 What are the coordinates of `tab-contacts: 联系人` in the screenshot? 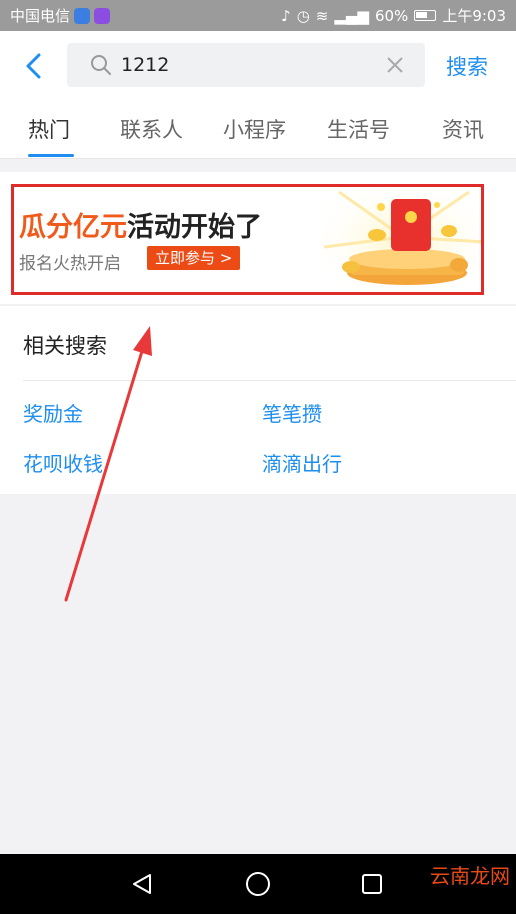 It's located at (151, 129).